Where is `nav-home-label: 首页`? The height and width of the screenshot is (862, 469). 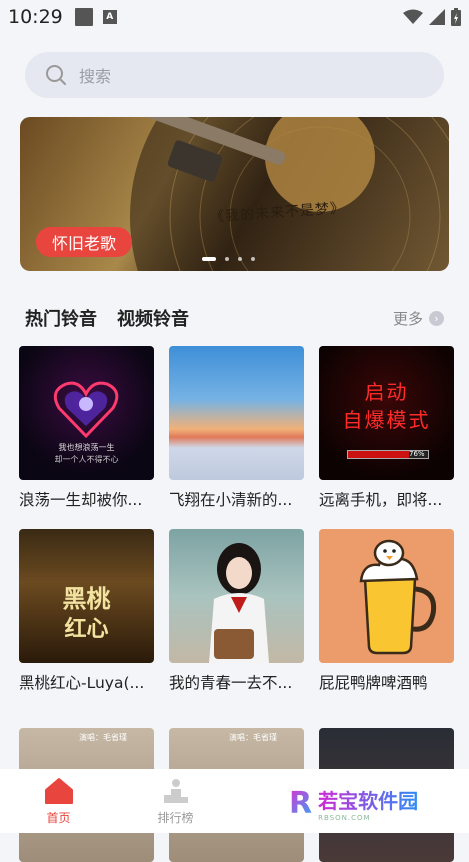
nav-home-label: 首页 is located at coordinates (58, 817).